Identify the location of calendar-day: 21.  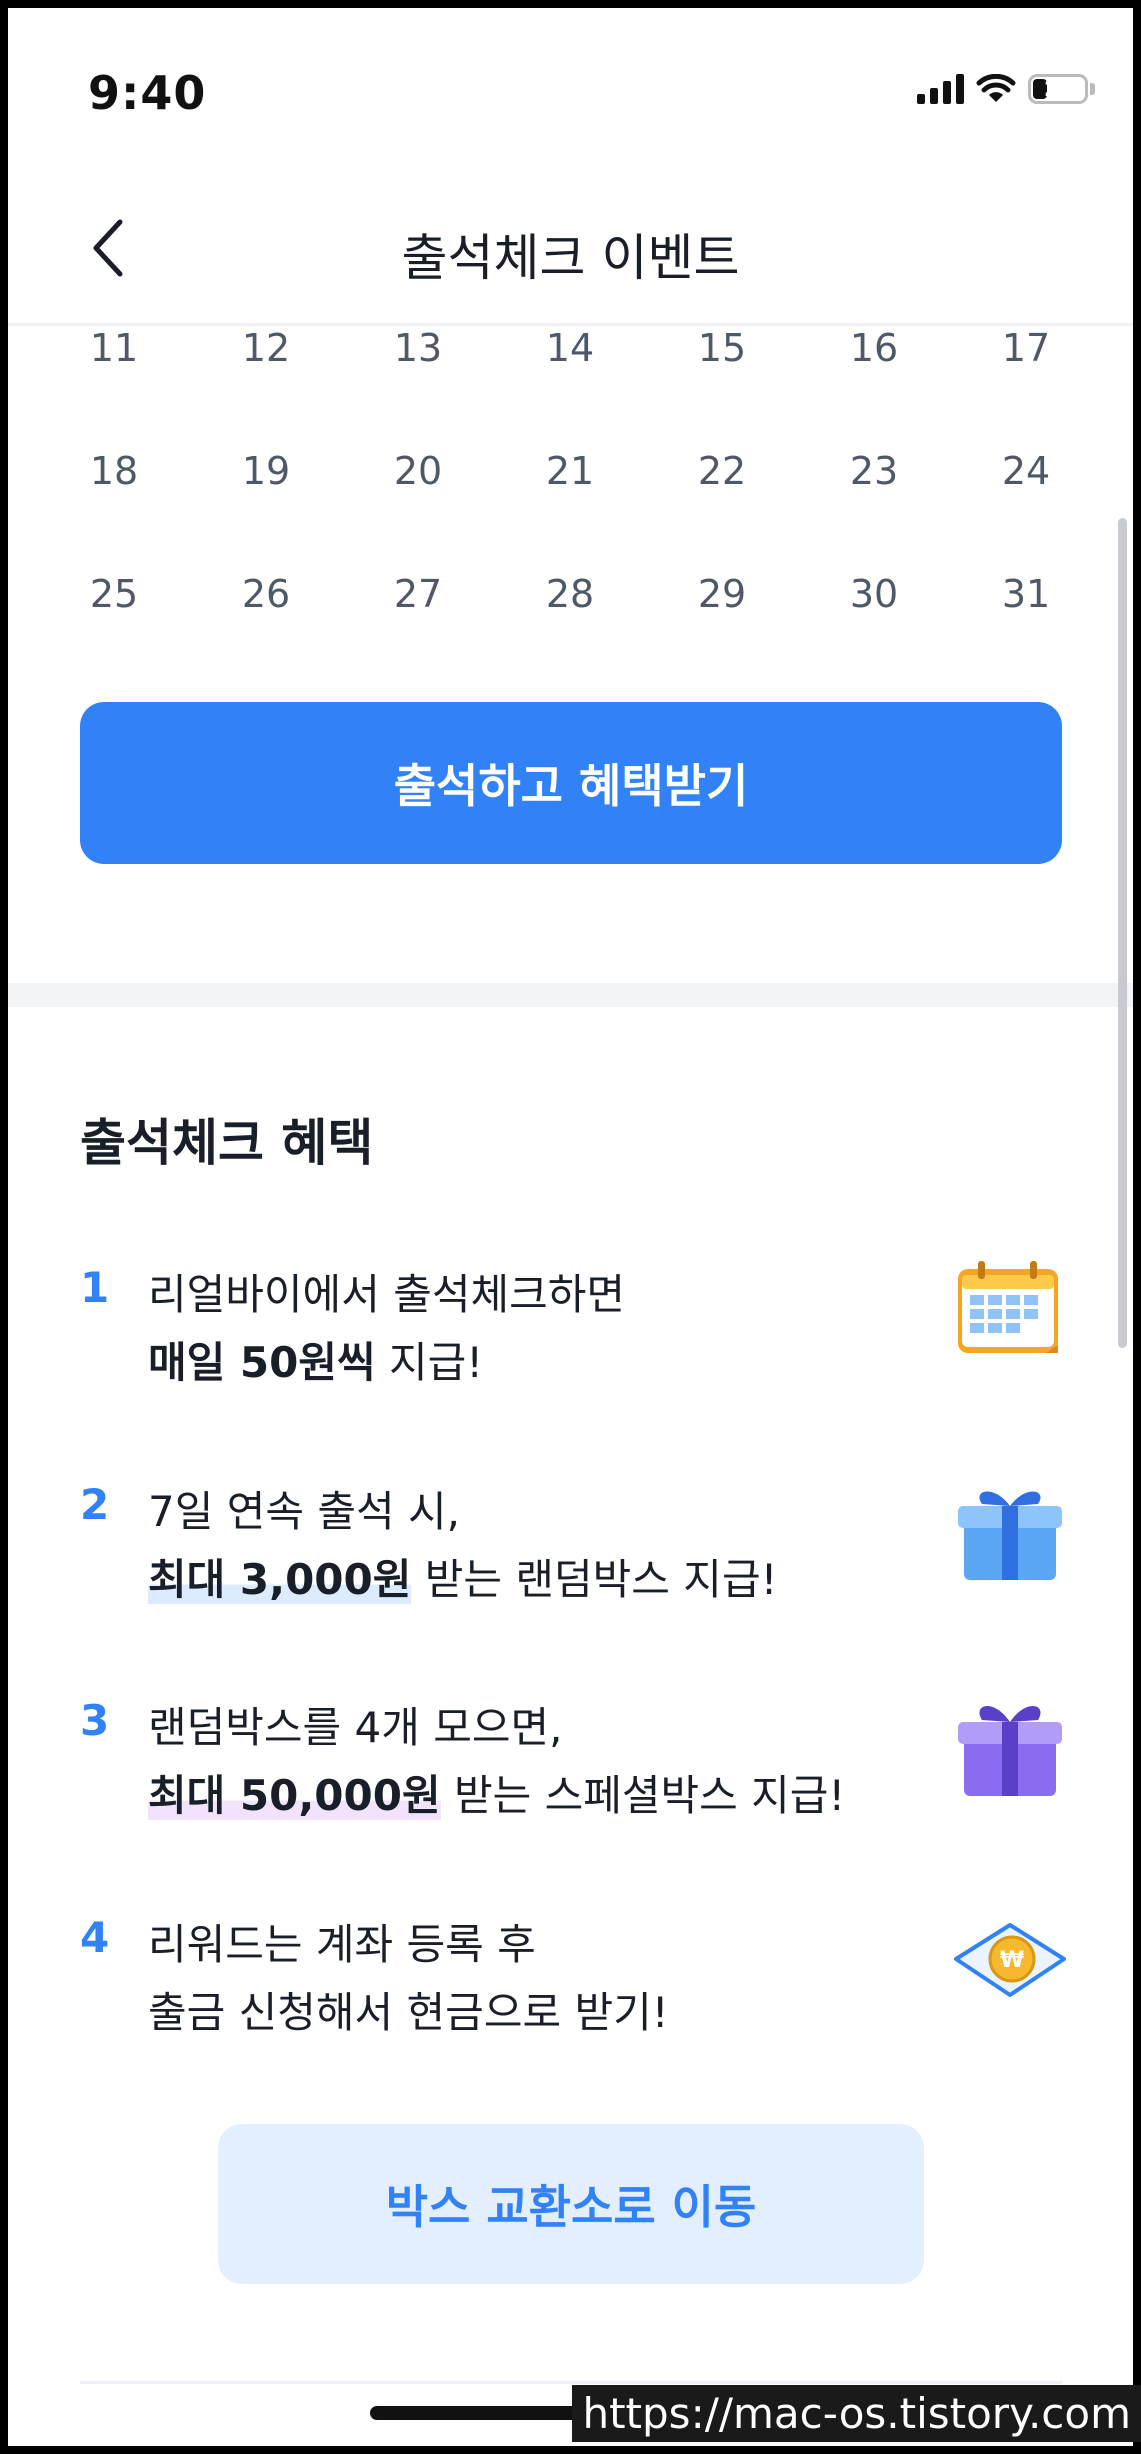
(570, 471).